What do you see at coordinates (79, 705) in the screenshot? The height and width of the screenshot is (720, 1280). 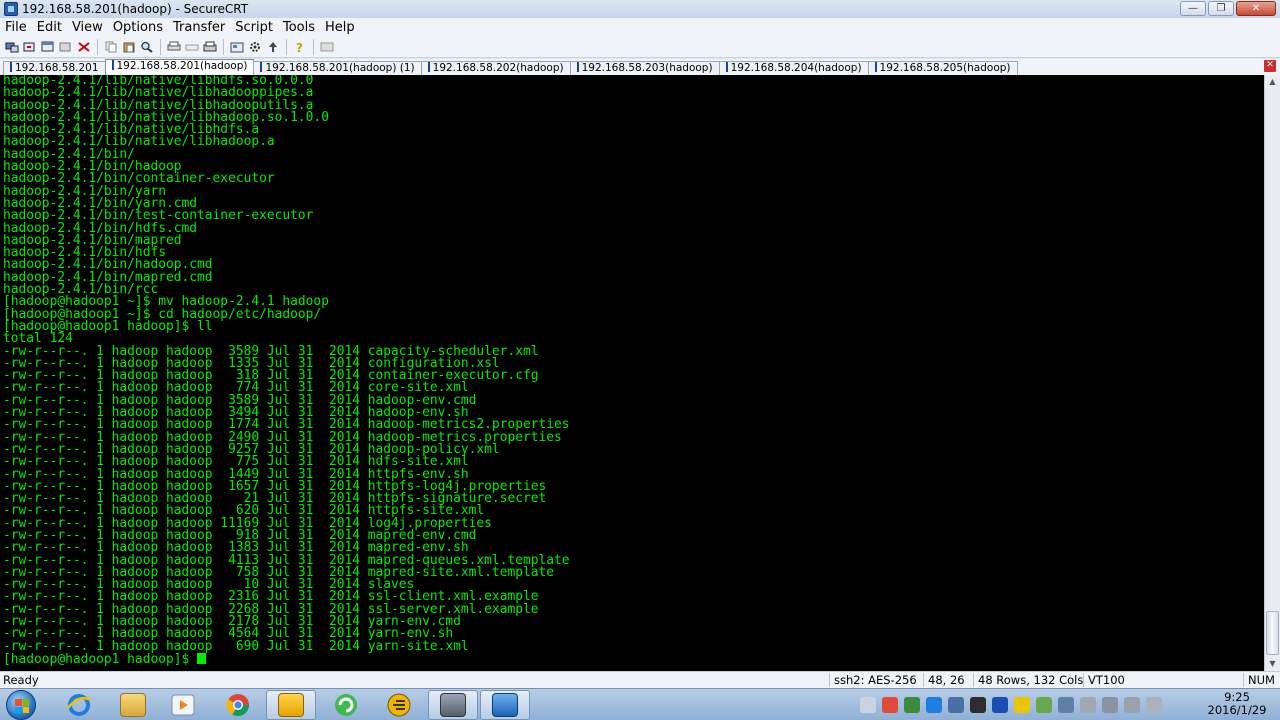 I see `internet-explorer-icon` at bounding box center [79, 705].